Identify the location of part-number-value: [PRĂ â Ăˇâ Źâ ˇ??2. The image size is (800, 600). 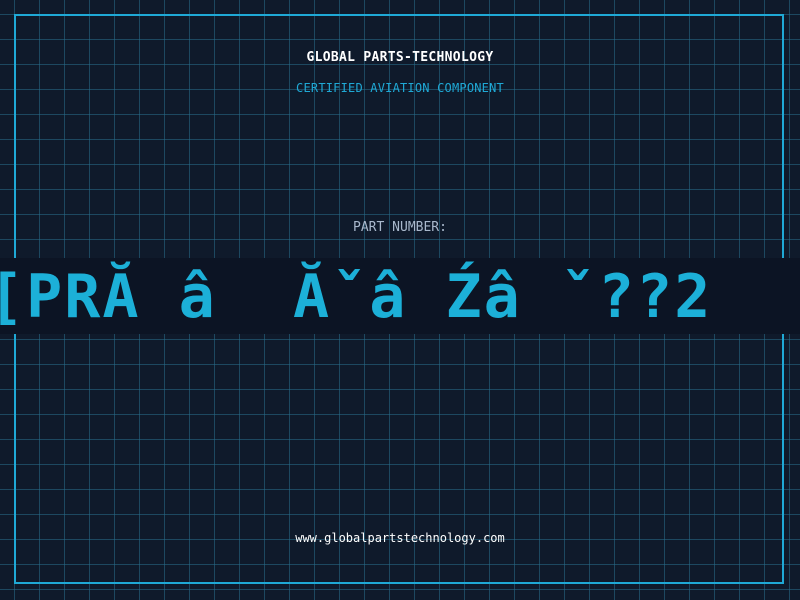
(356, 297).